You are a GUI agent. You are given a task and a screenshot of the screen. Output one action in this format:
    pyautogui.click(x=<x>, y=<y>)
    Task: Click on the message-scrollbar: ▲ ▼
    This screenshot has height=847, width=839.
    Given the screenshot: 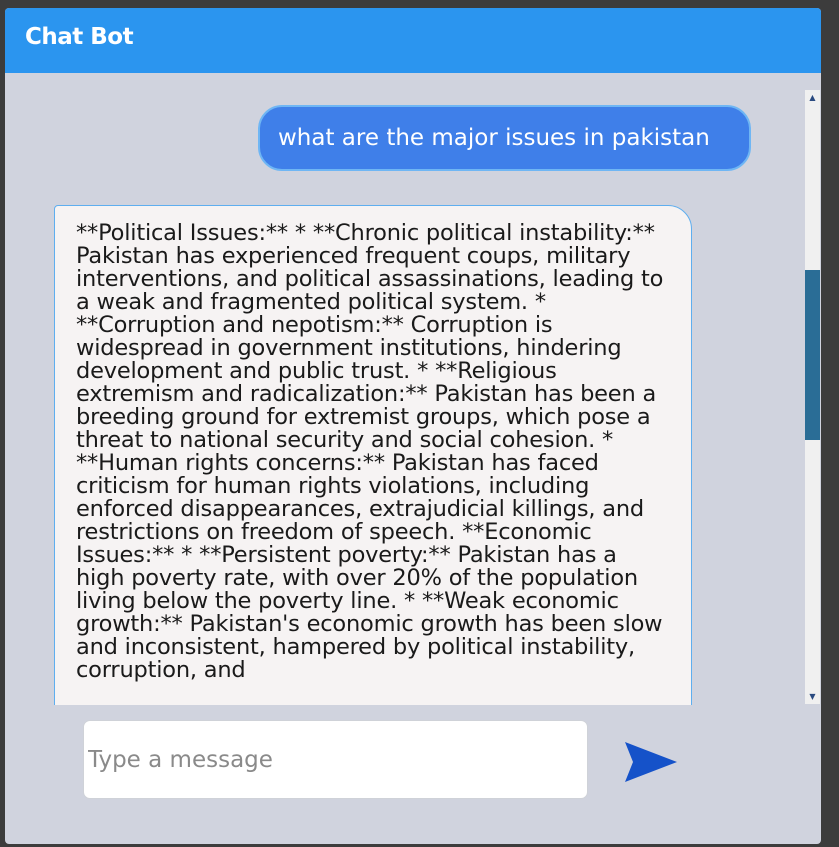 What is the action you would take?
    pyautogui.click(x=812, y=397)
    